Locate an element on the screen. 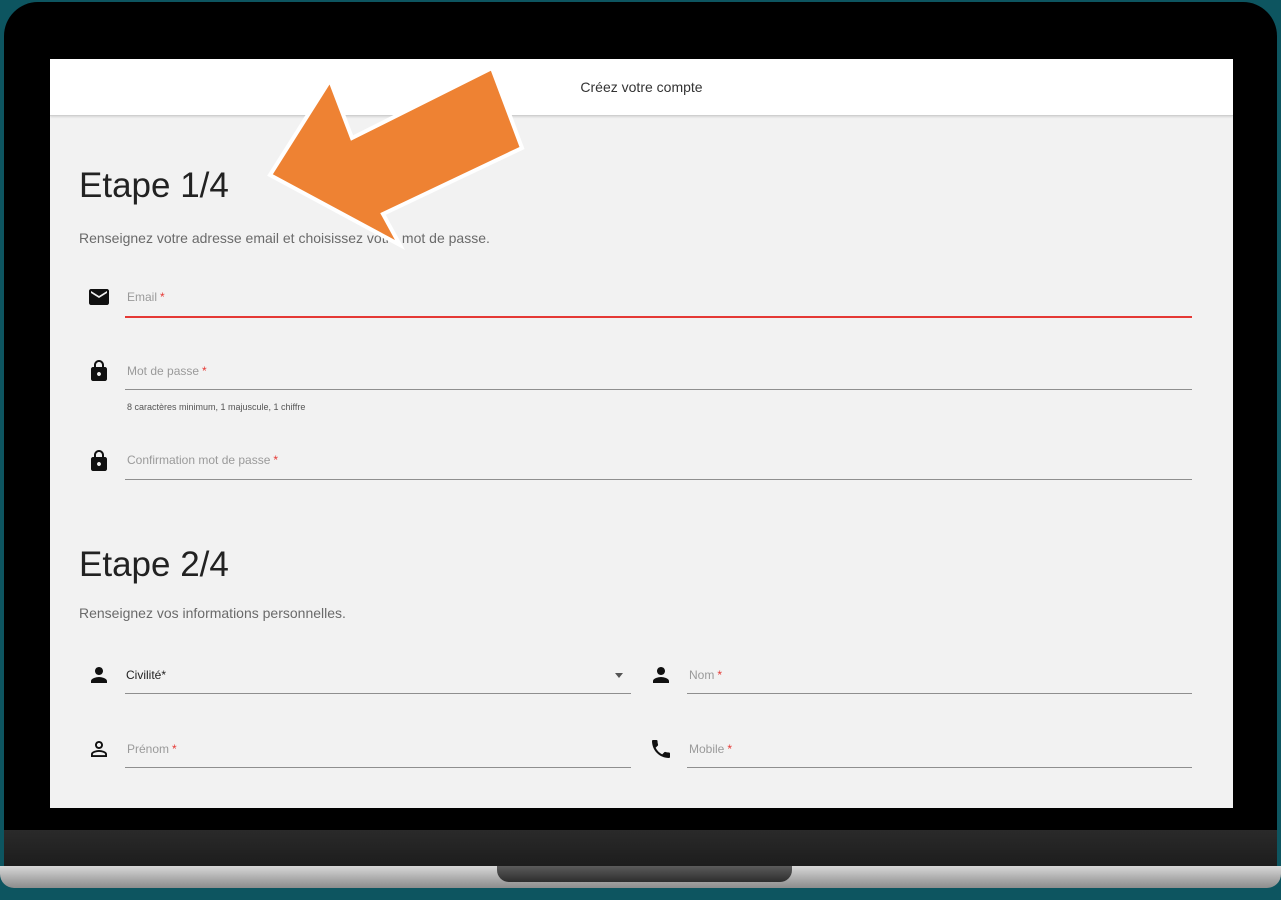  mail-icon is located at coordinates (99, 297).